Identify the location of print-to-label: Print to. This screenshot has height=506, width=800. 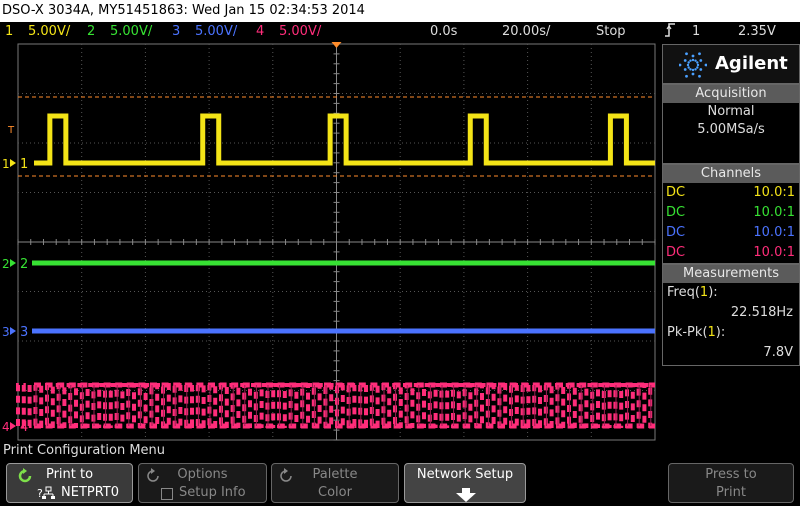
(69, 474).